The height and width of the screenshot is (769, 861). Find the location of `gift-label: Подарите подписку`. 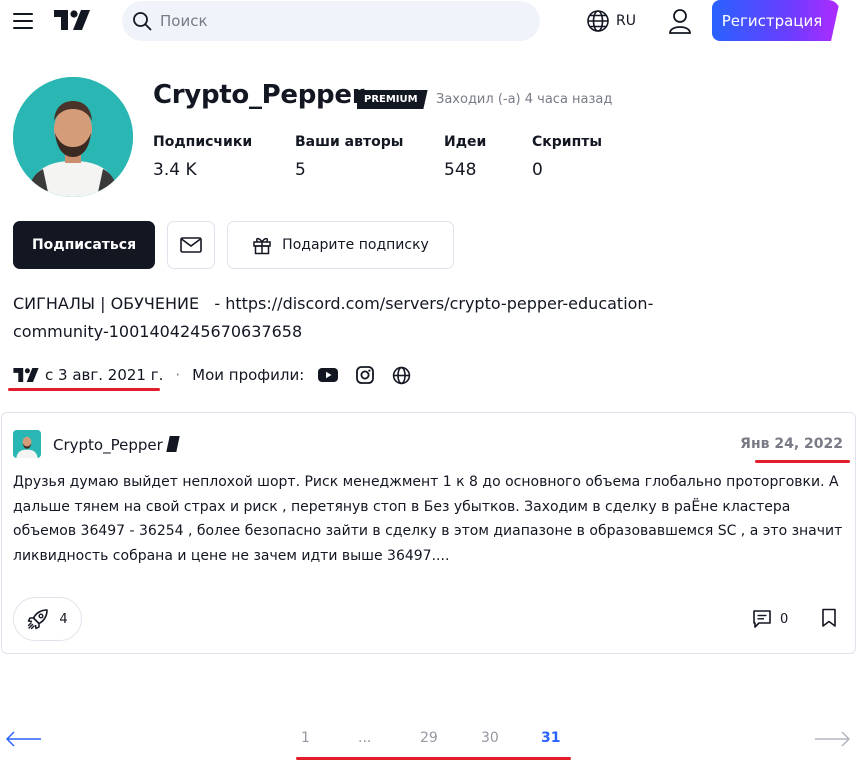

gift-label: Подарите подписку is located at coordinates (355, 245).